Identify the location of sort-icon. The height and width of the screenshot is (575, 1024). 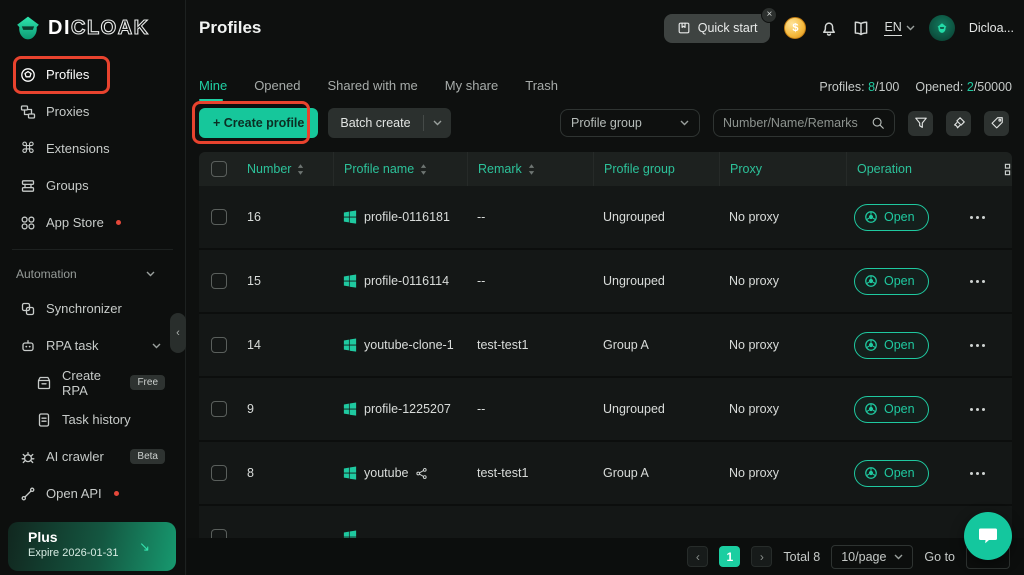
(531, 169).